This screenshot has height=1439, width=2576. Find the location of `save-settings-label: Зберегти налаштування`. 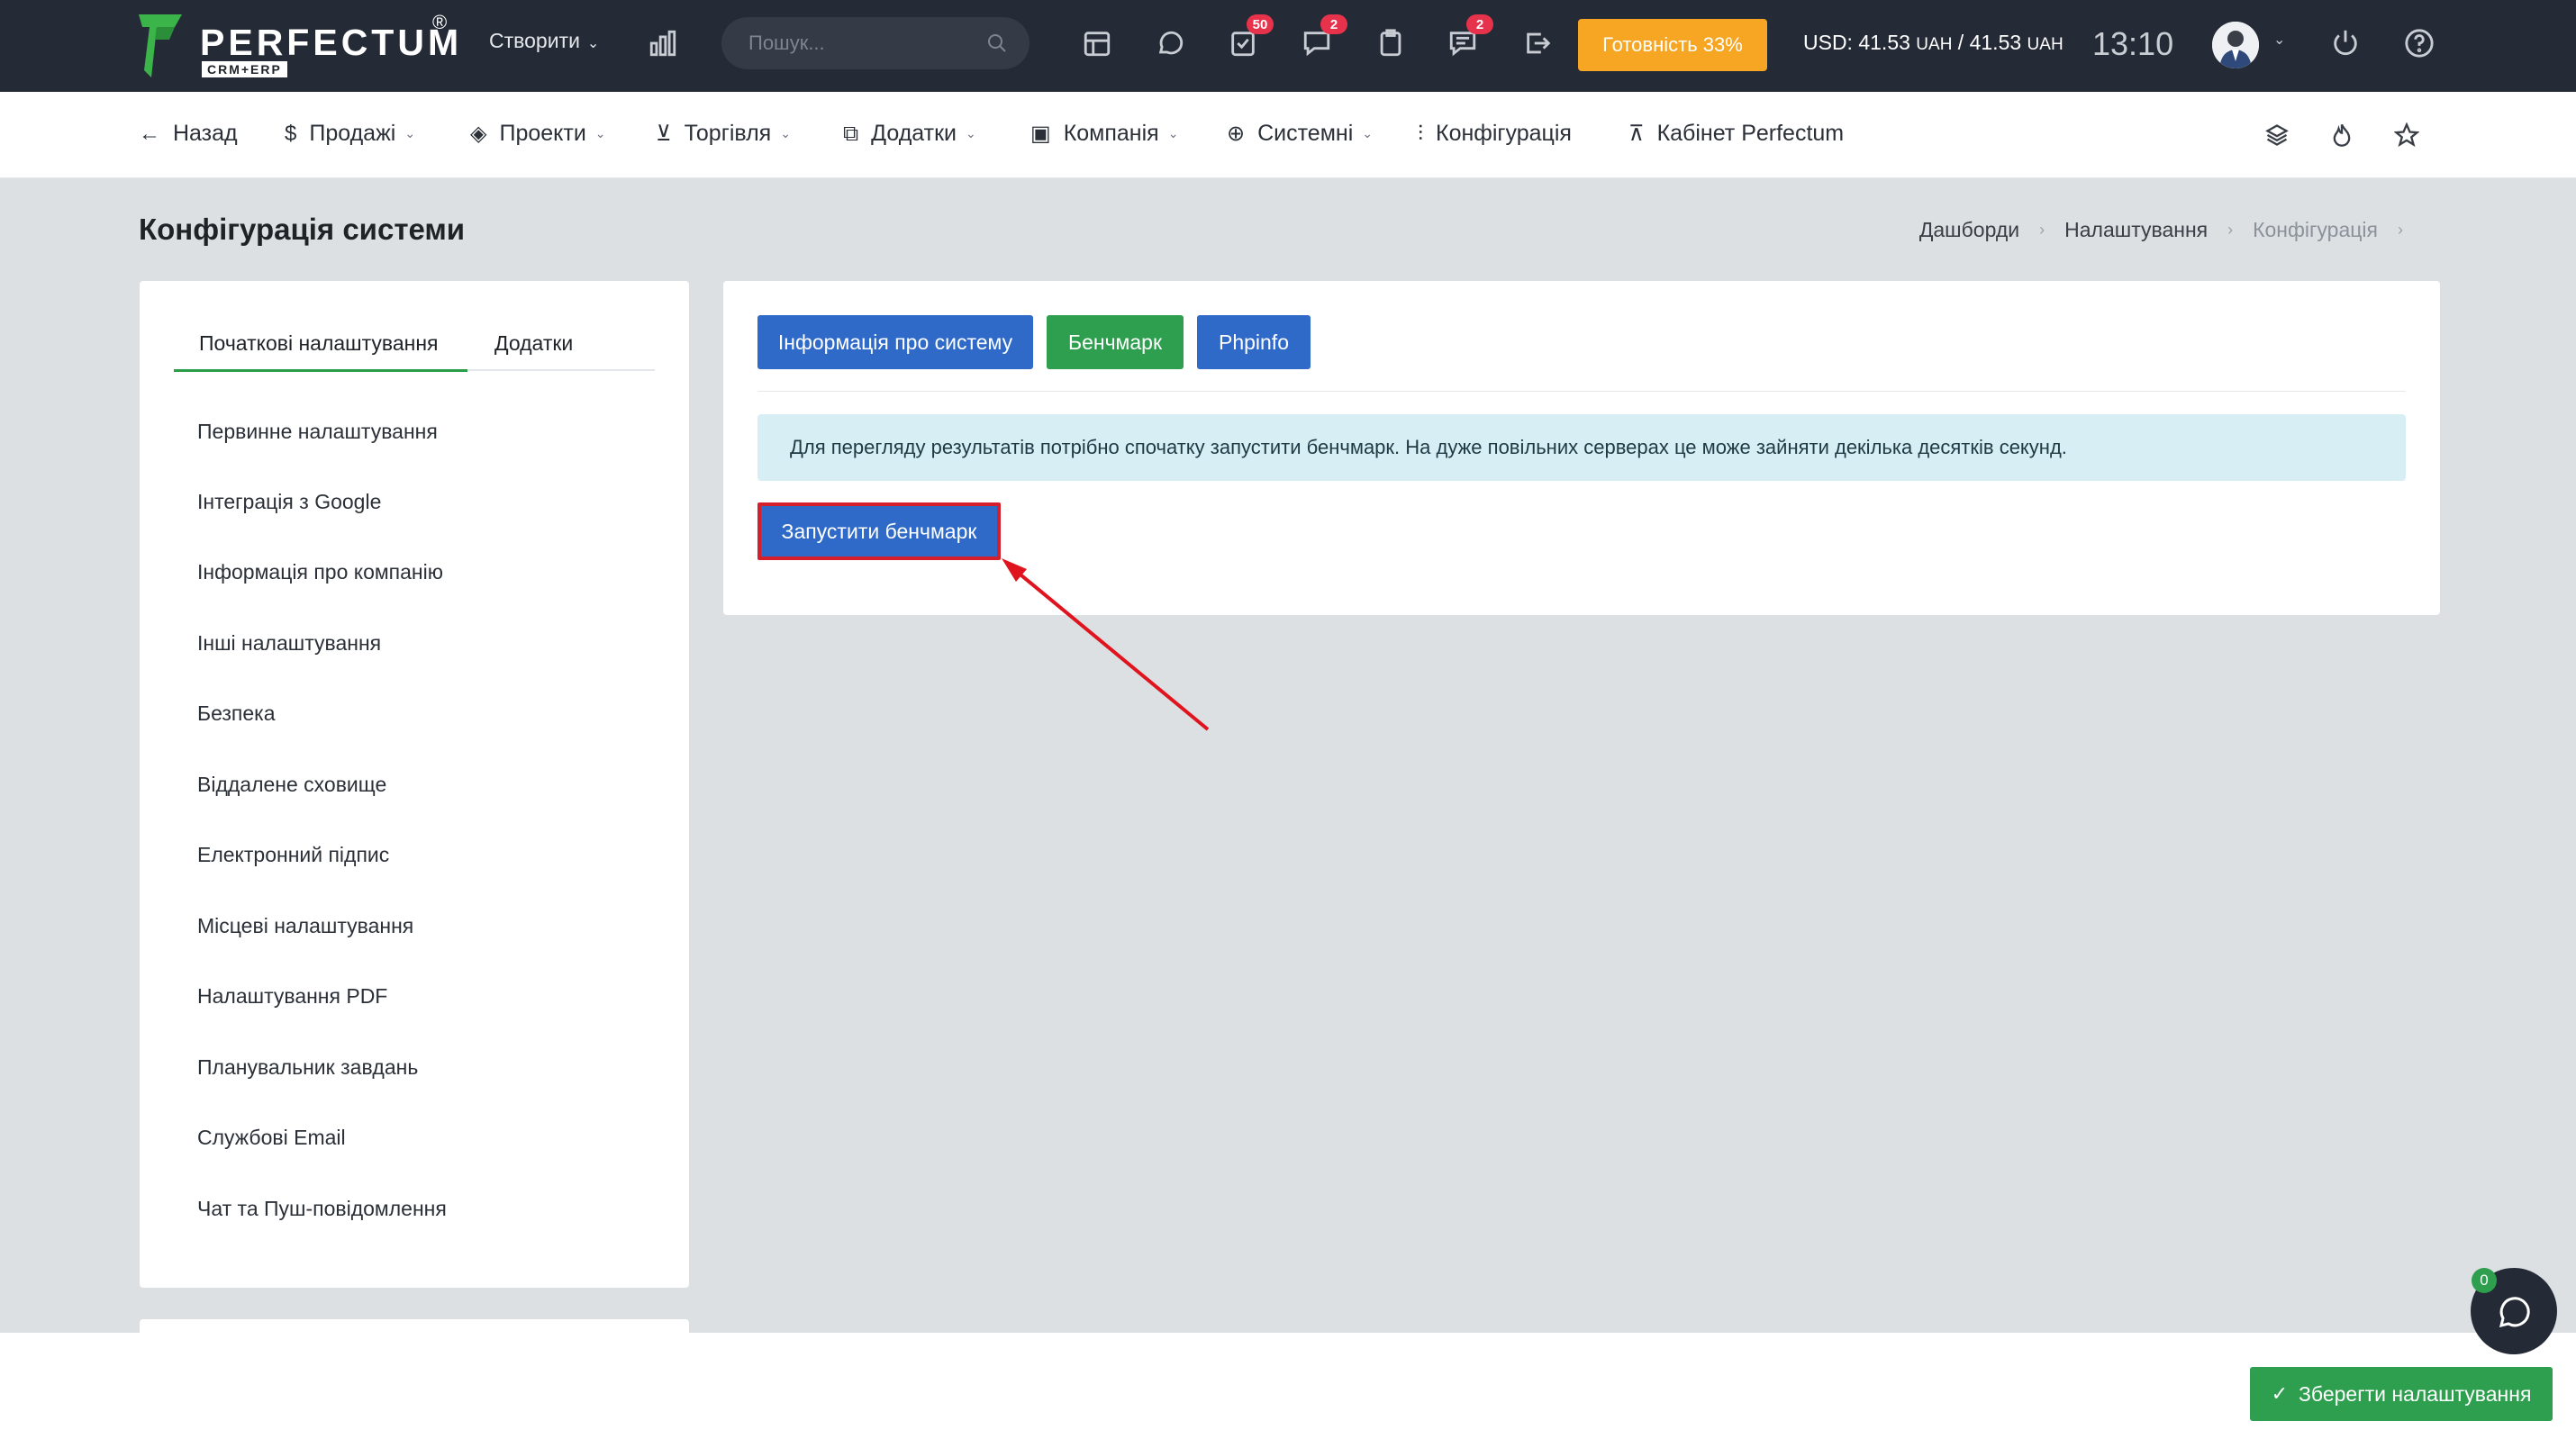

save-settings-label: Зберегти налаштування is located at coordinates (2415, 1393).